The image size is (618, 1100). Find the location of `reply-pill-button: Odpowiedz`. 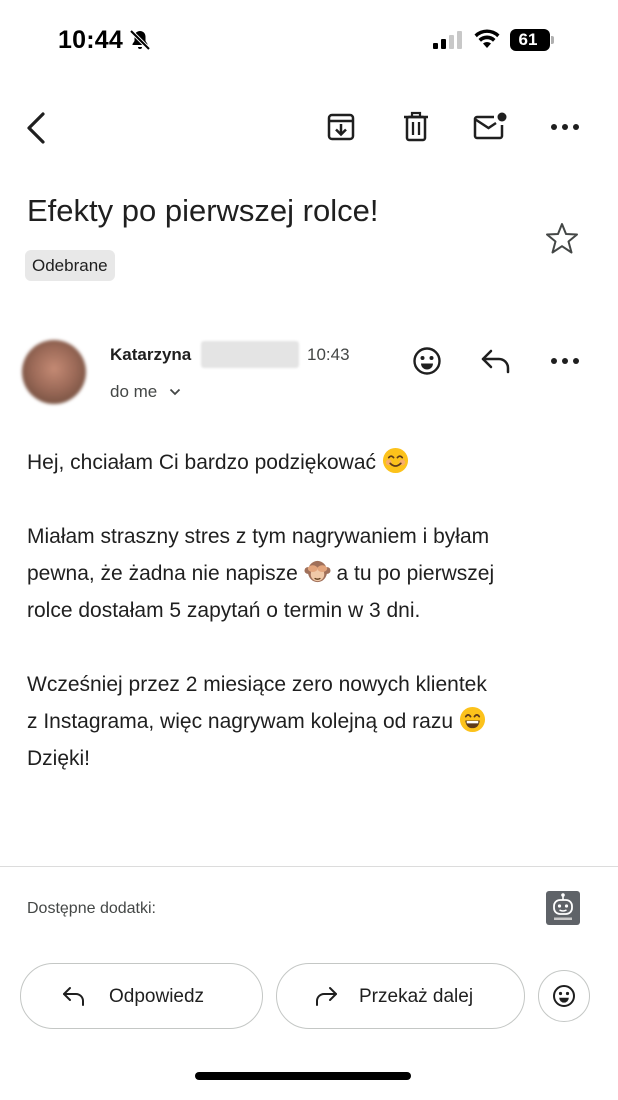

reply-pill-button: Odpowiedz is located at coordinates (141, 996).